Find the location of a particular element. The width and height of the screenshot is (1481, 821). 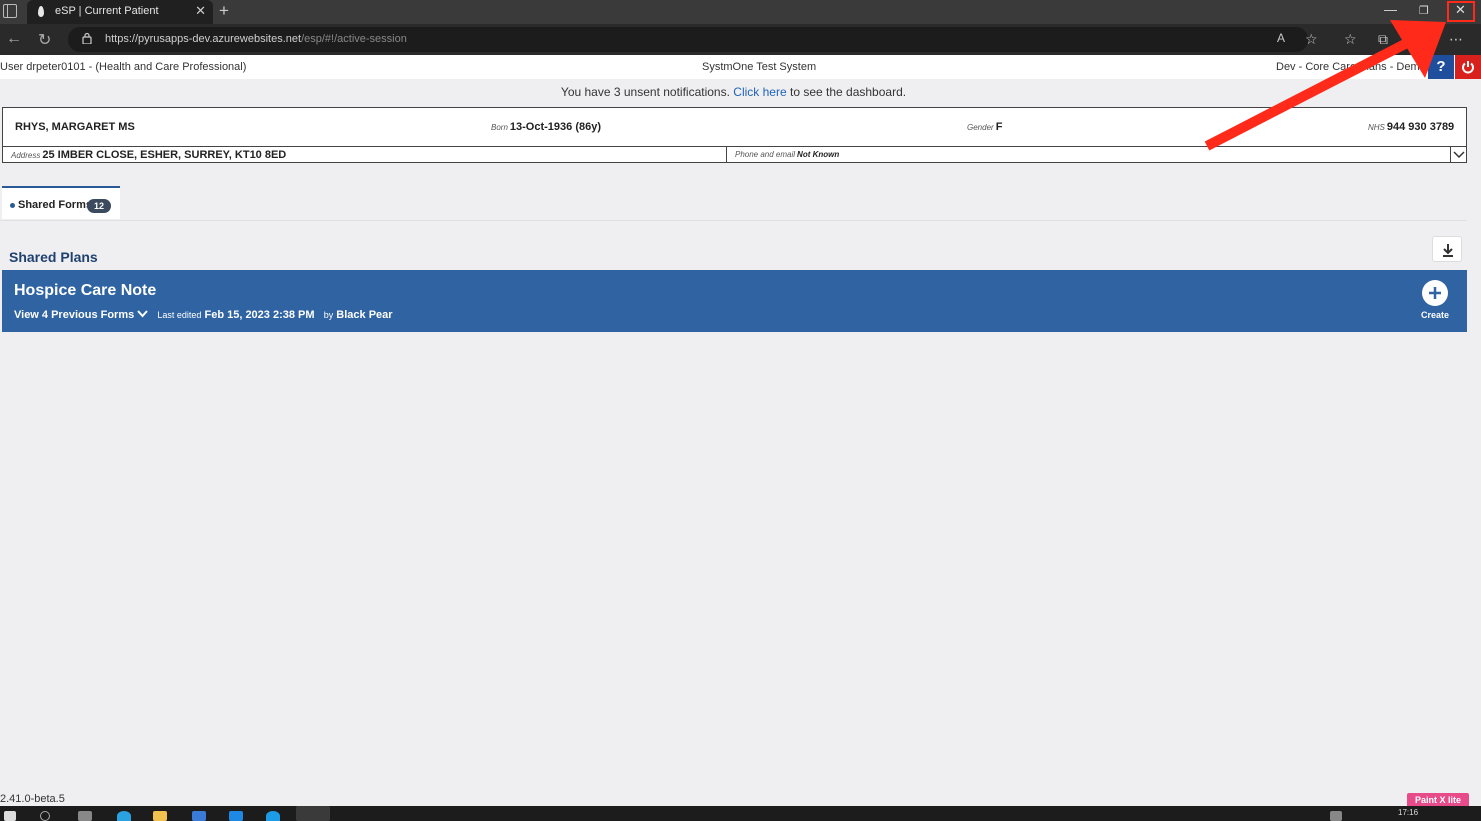

active-app-icon is located at coordinates (313, 813).